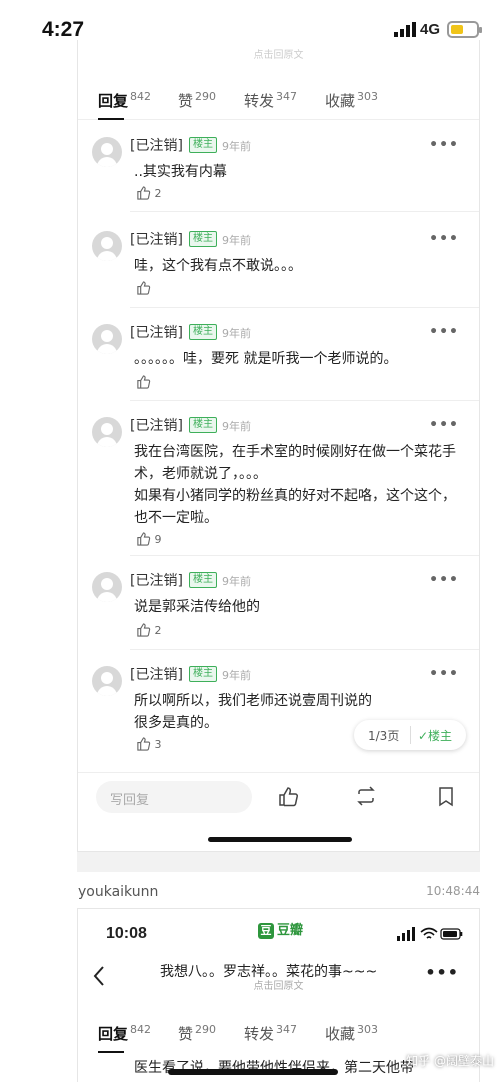  What do you see at coordinates (266, 931) in the screenshot?
I see `douban-icon: 豆` at bounding box center [266, 931].